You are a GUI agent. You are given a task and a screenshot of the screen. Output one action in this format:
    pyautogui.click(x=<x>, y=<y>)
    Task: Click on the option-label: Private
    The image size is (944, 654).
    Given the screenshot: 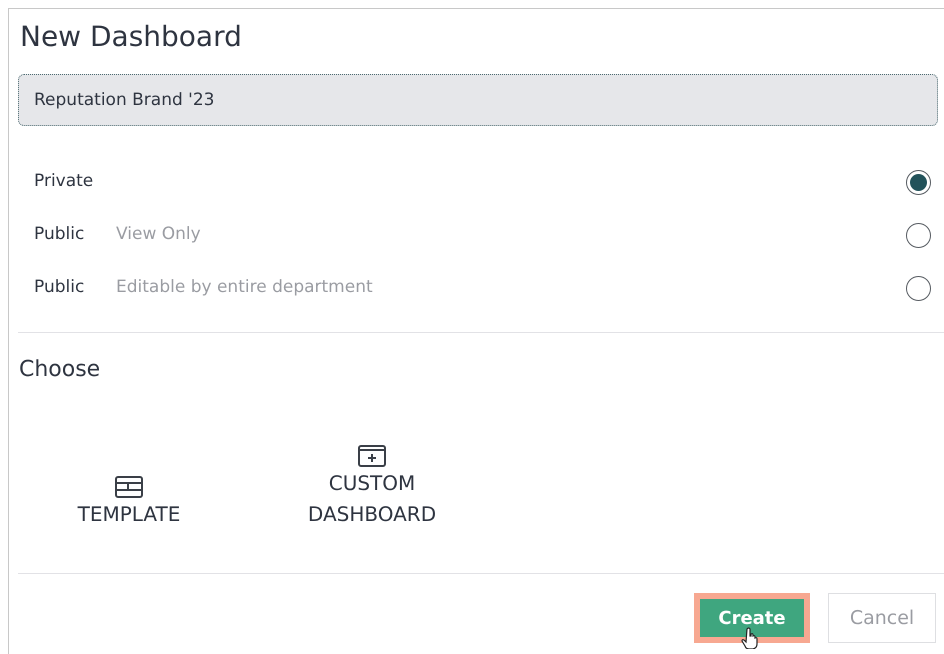 What is the action you would take?
    pyautogui.click(x=64, y=182)
    